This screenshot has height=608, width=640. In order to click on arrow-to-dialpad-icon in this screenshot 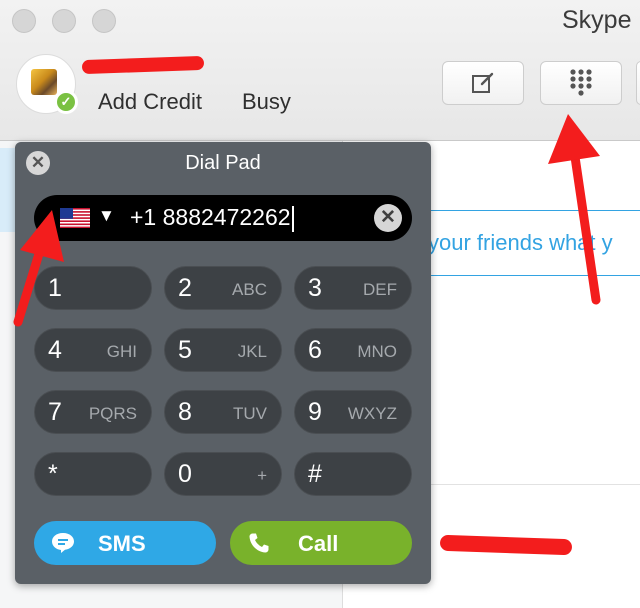, I will do `click(574, 209)`.